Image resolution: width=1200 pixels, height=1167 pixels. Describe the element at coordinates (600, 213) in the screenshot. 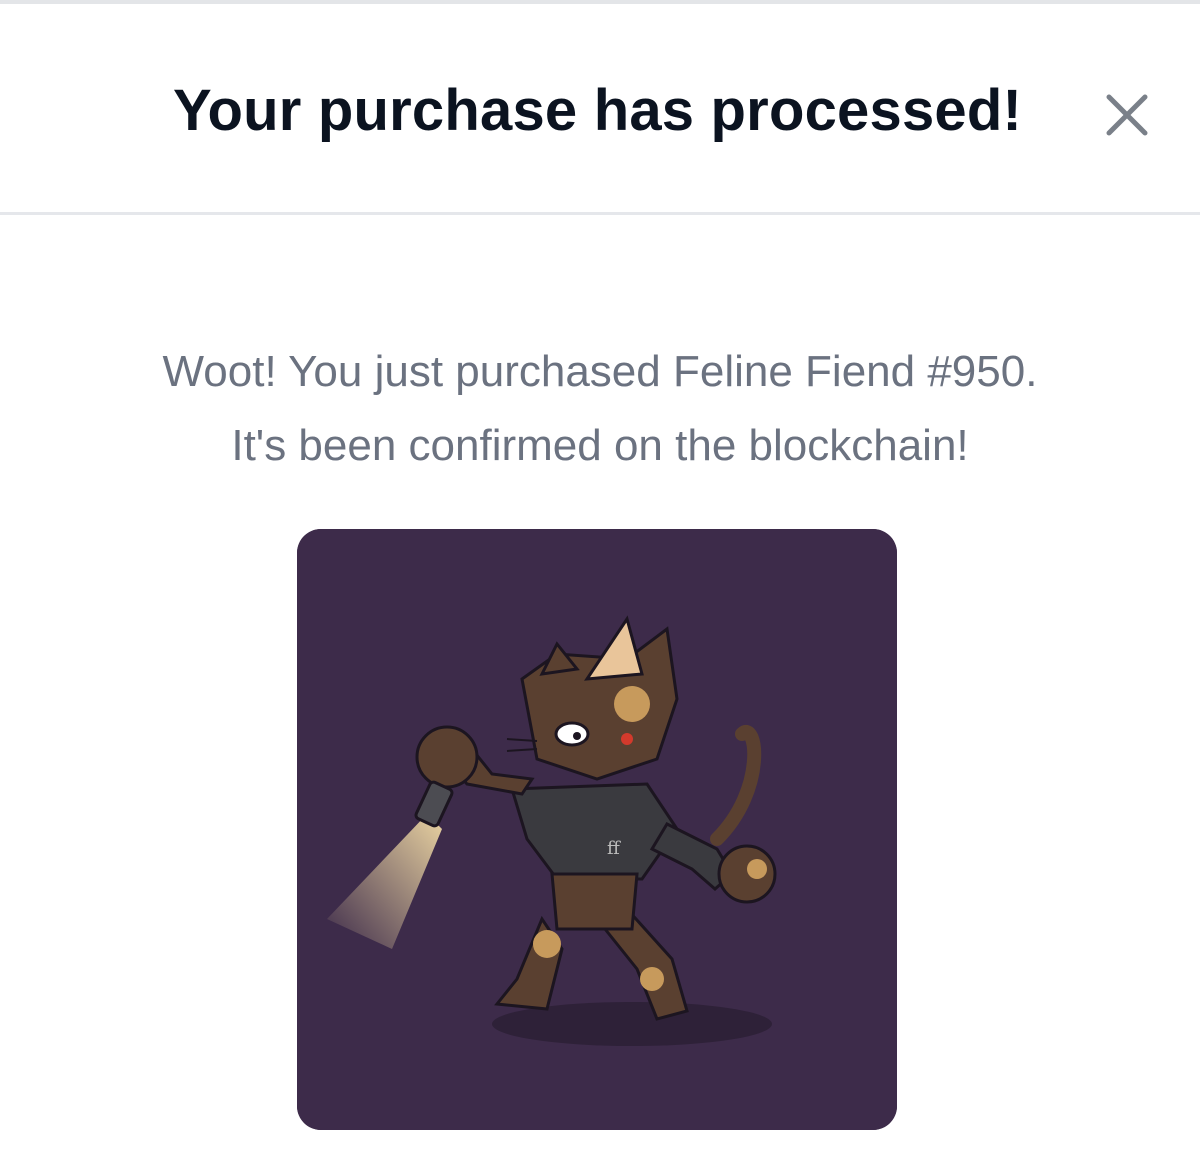

I see `header-divider` at that location.